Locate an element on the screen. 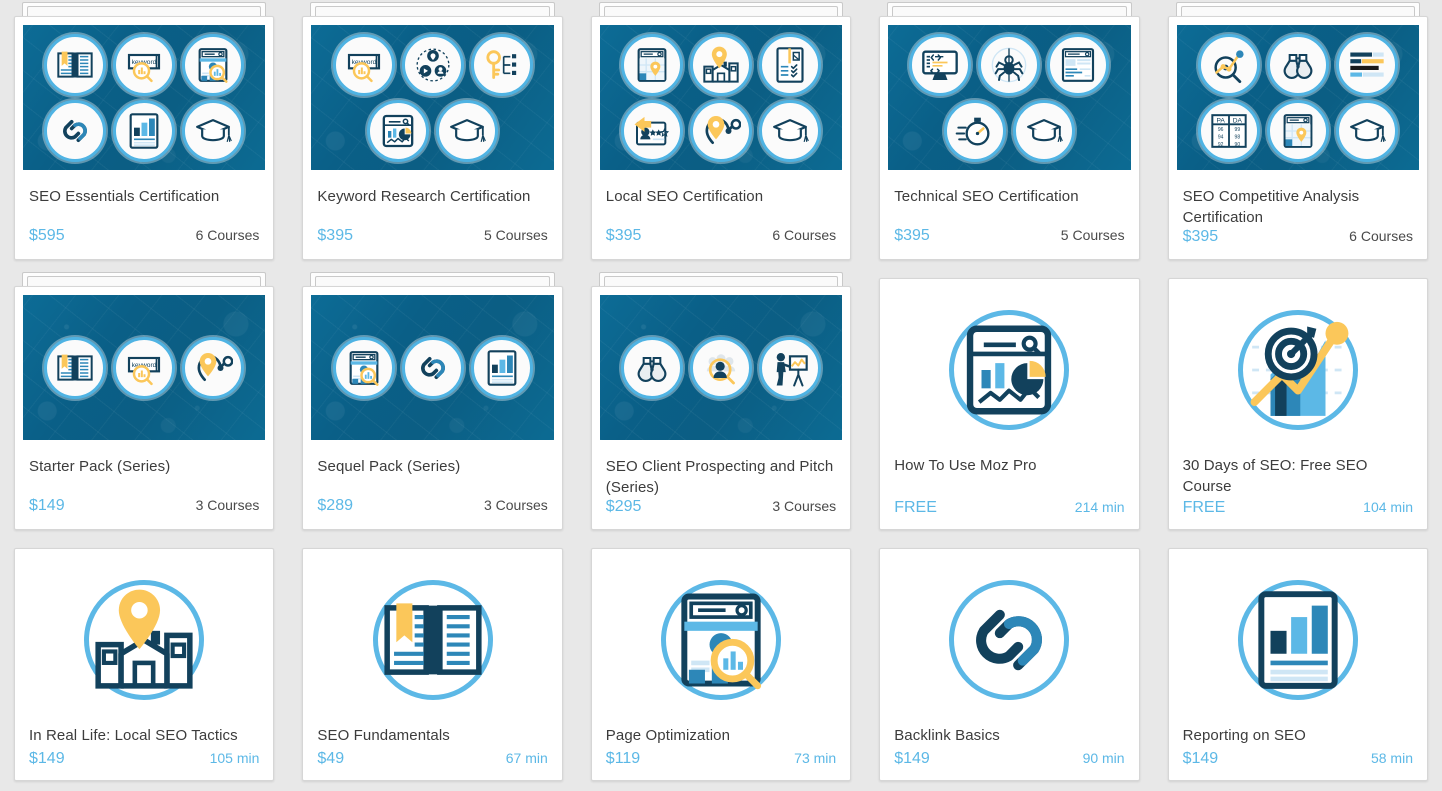 The image size is (1442, 791). card-meta: $149 58 min is located at coordinates (1298, 759).